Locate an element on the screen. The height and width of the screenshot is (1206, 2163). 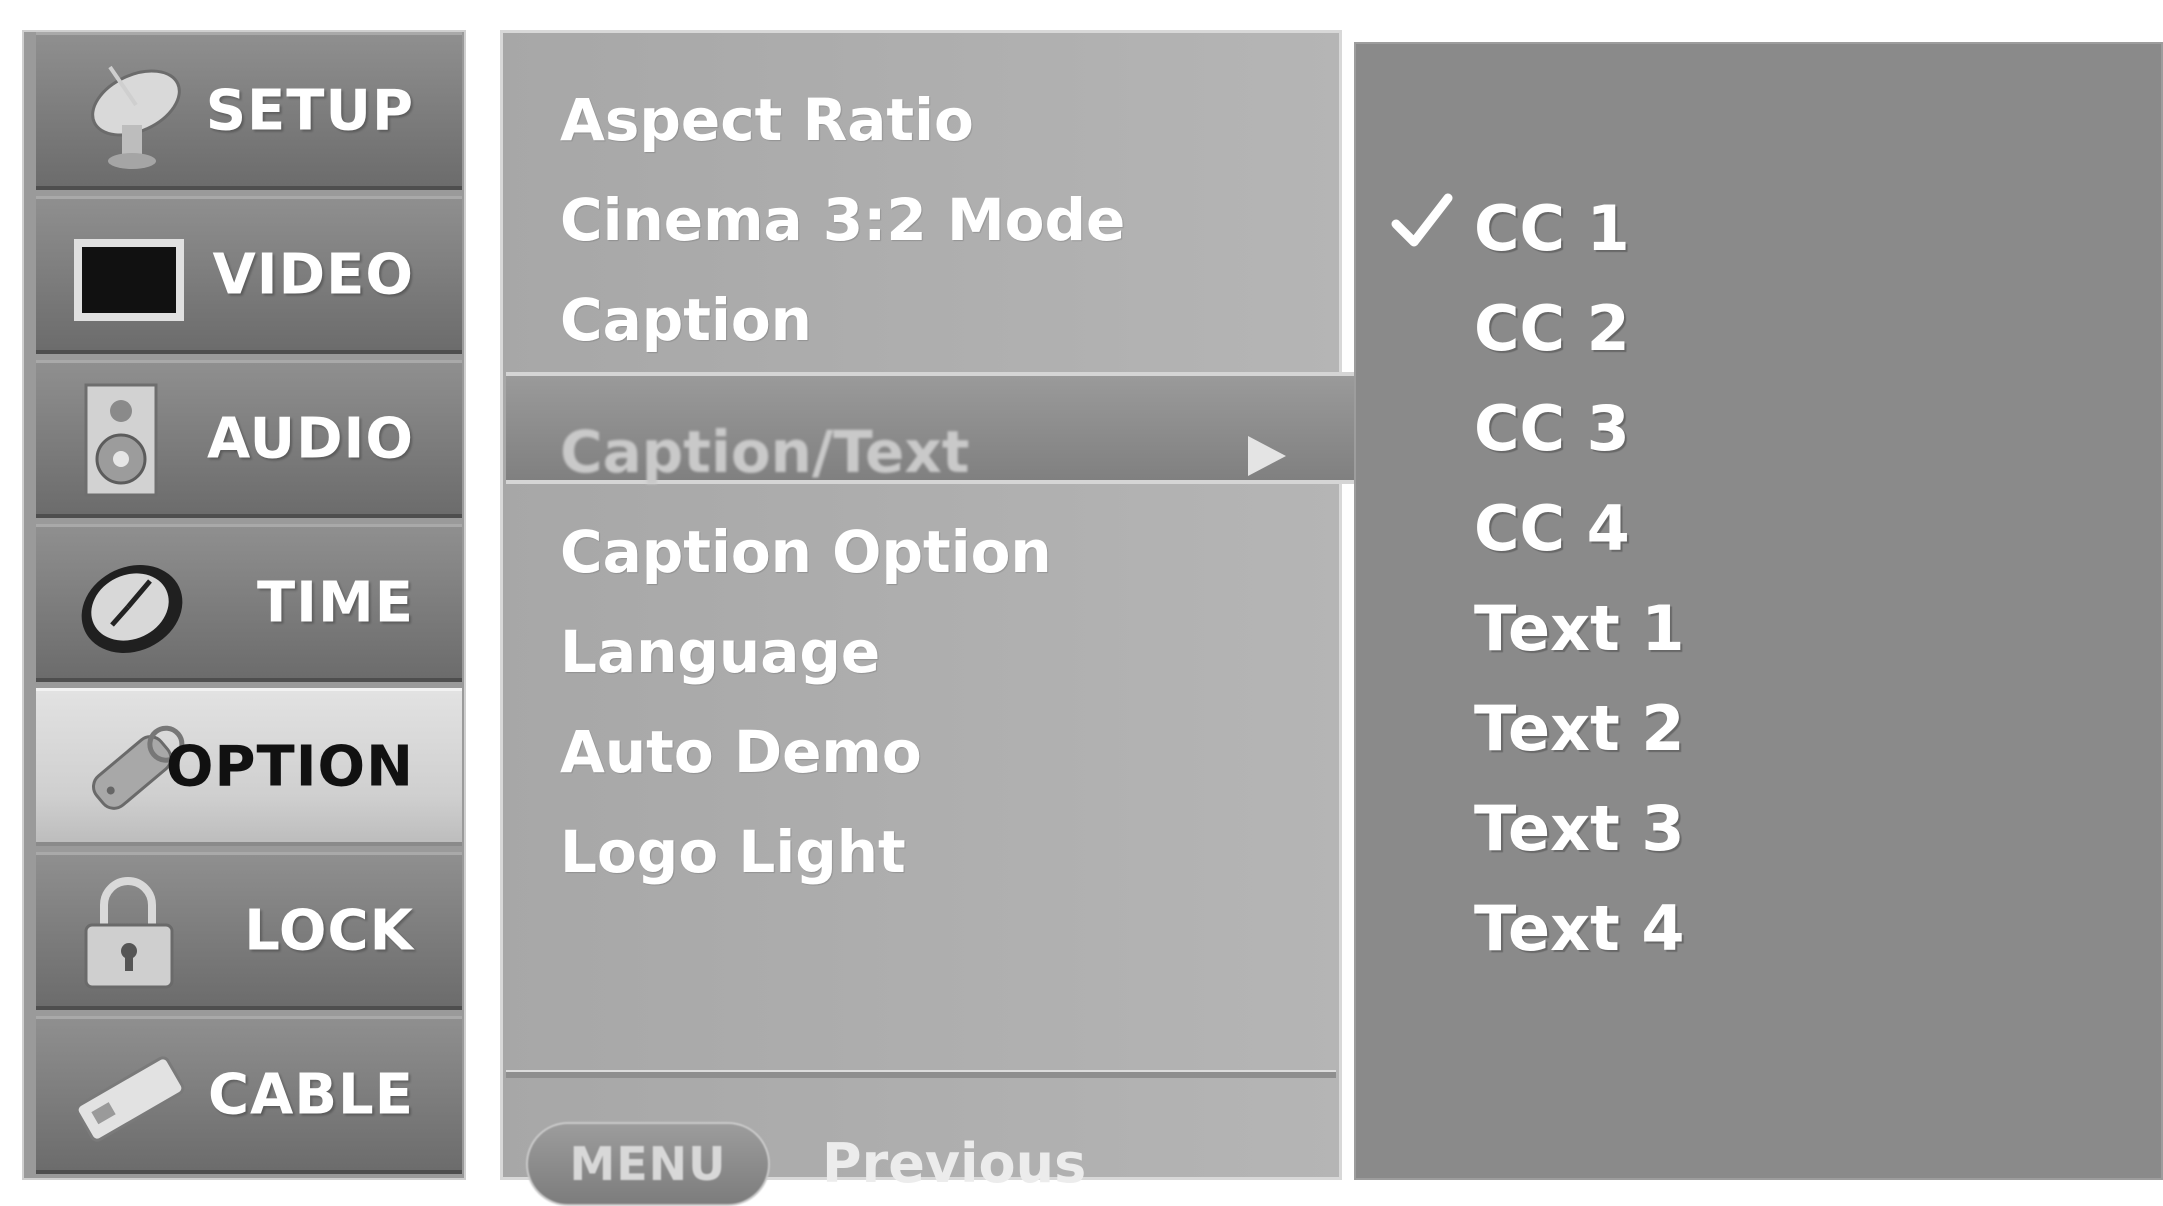
option-auto-demo: Auto Demo is located at coordinates (741, 752).